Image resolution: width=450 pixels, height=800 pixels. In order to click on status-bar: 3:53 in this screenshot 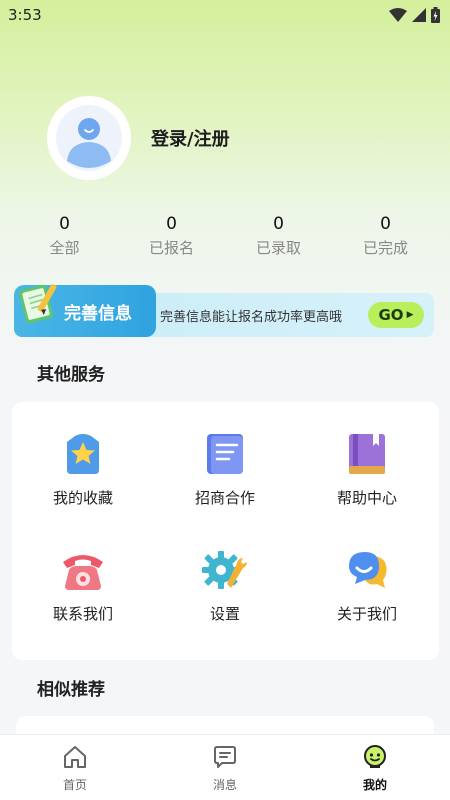, I will do `click(225, 15)`.